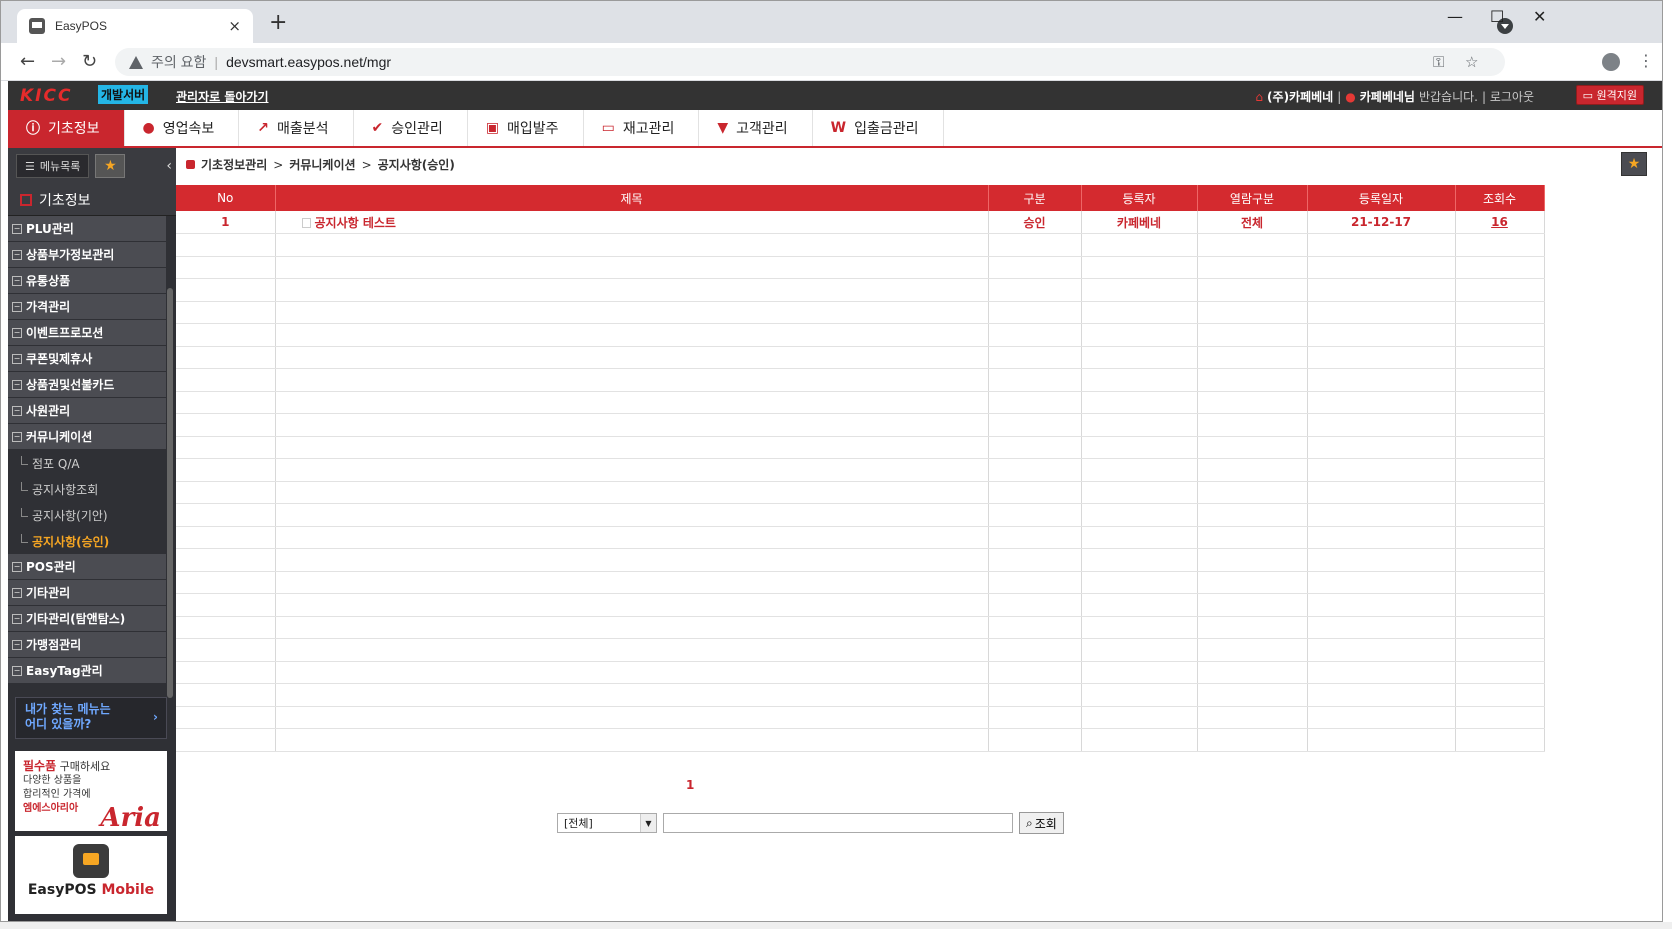  I want to click on omnibox: 주의 요함 | devsmart.easypos.net/mgr, so click(810, 62).